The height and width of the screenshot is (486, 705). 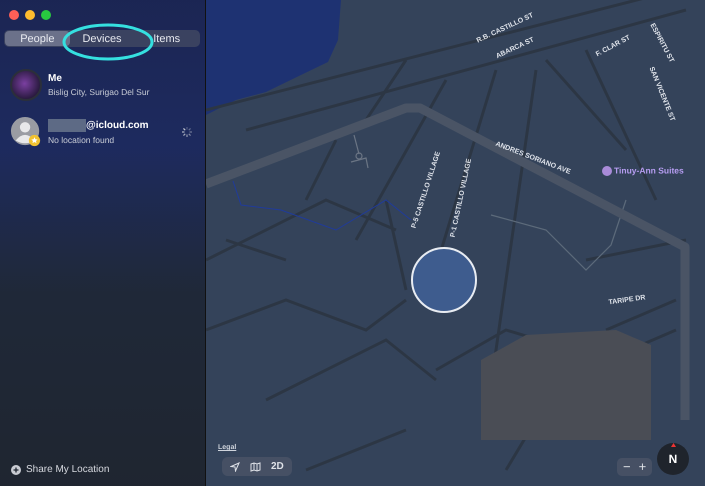 What do you see at coordinates (255, 467) in the screenshot?
I see `map-icon` at bounding box center [255, 467].